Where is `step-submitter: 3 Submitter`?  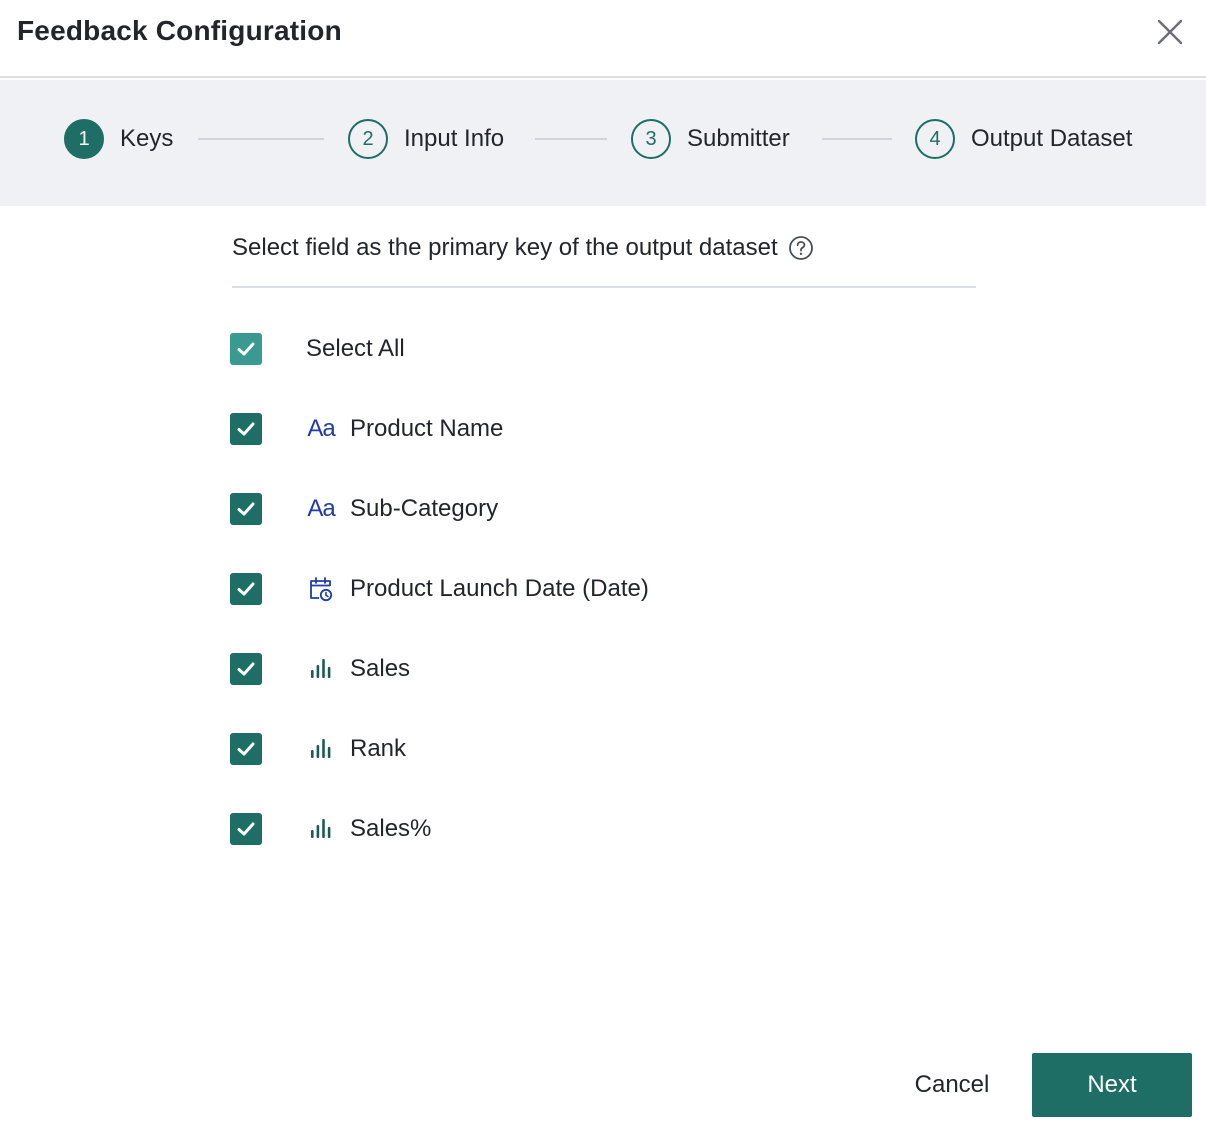
step-submitter: 3 Submitter is located at coordinates (710, 139).